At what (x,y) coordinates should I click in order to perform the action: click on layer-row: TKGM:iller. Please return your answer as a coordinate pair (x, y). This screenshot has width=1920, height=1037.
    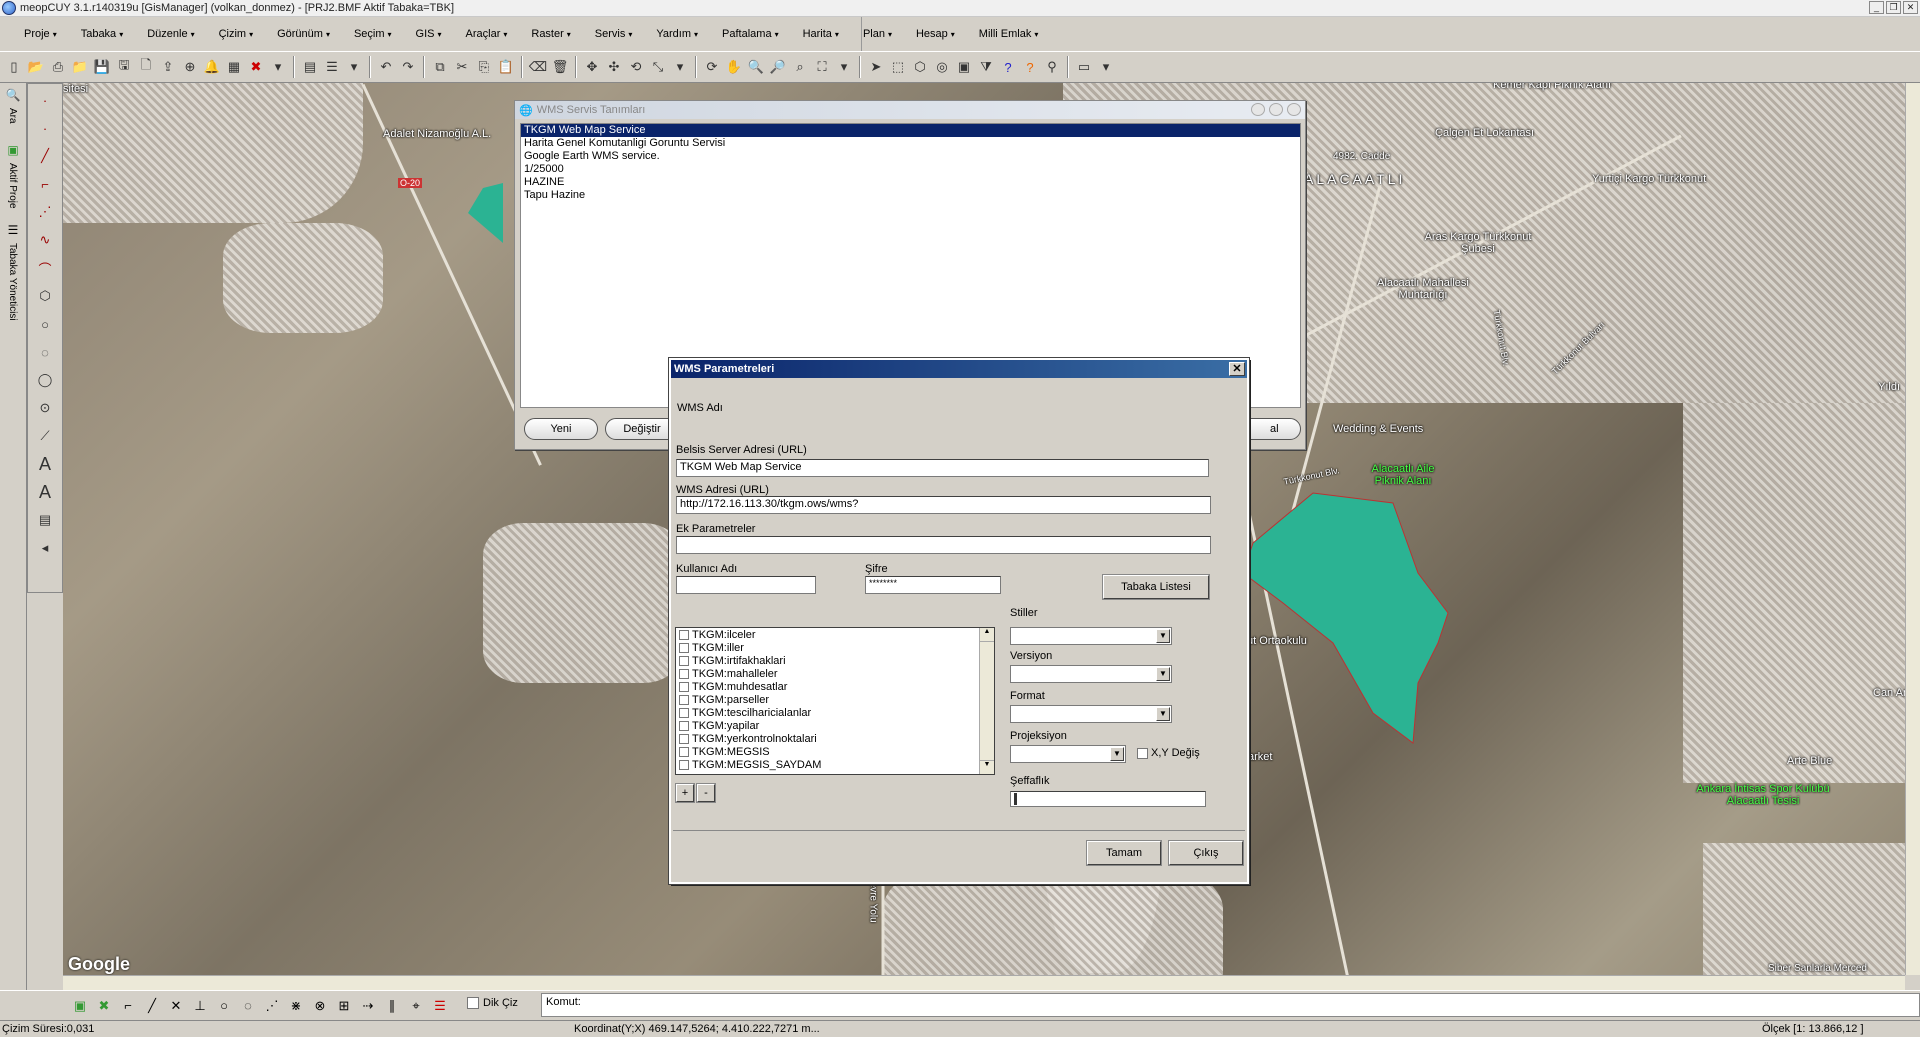
    Looking at the image, I should click on (835, 647).